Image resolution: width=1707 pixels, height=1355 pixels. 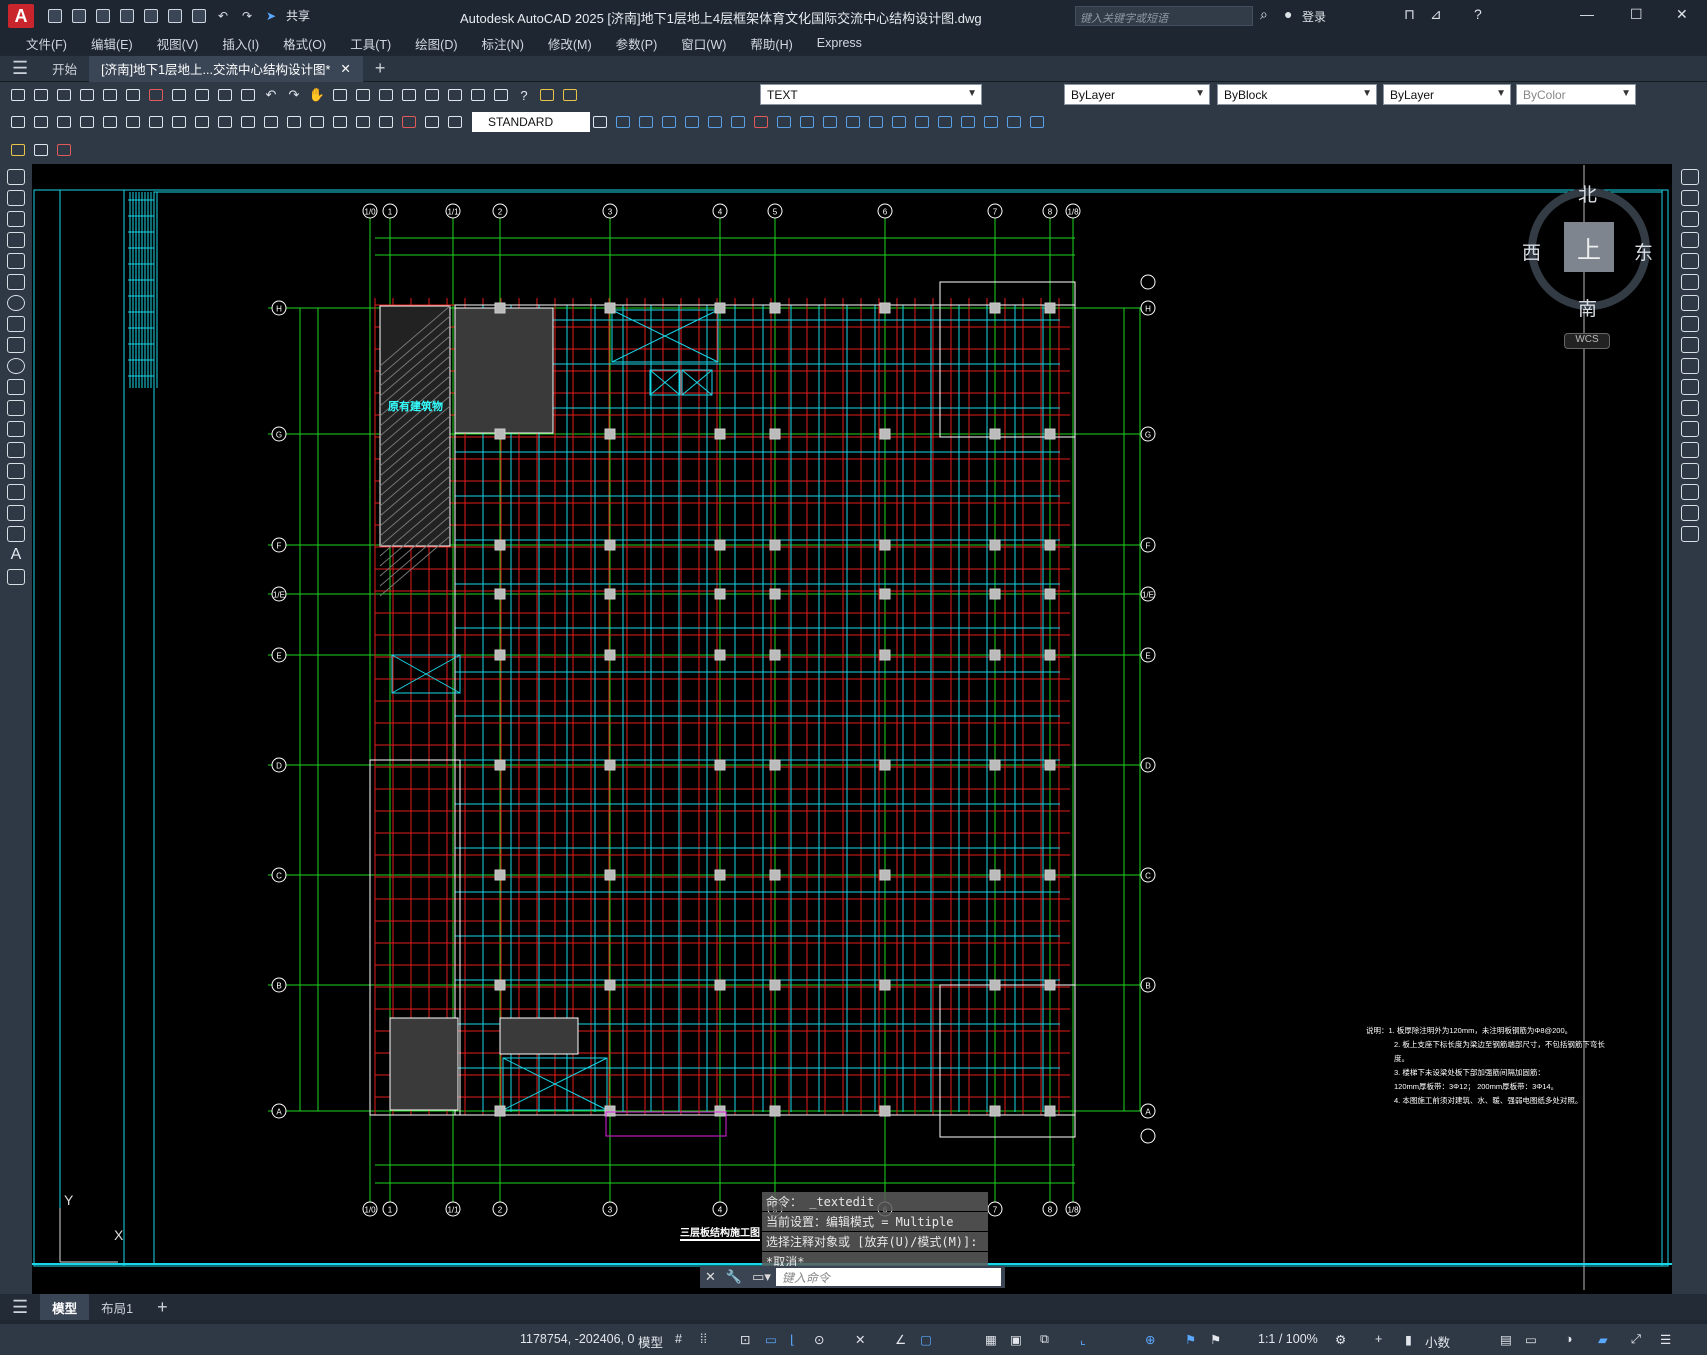 I want to click on mtext-icon: A, so click(x=16, y=555).